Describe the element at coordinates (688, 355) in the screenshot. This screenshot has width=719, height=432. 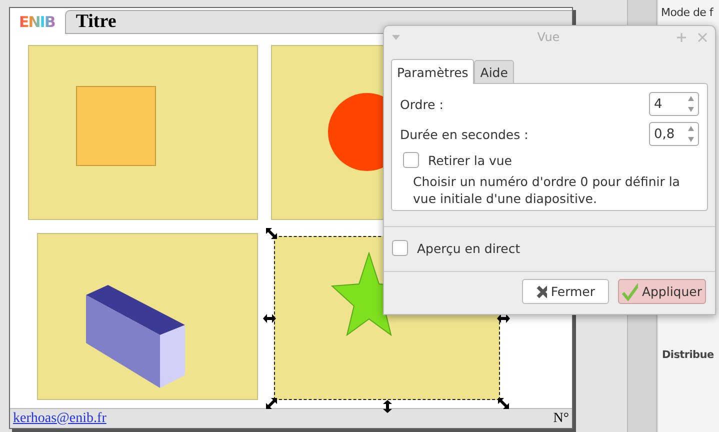
I see `section-heading: Distribue` at that location.